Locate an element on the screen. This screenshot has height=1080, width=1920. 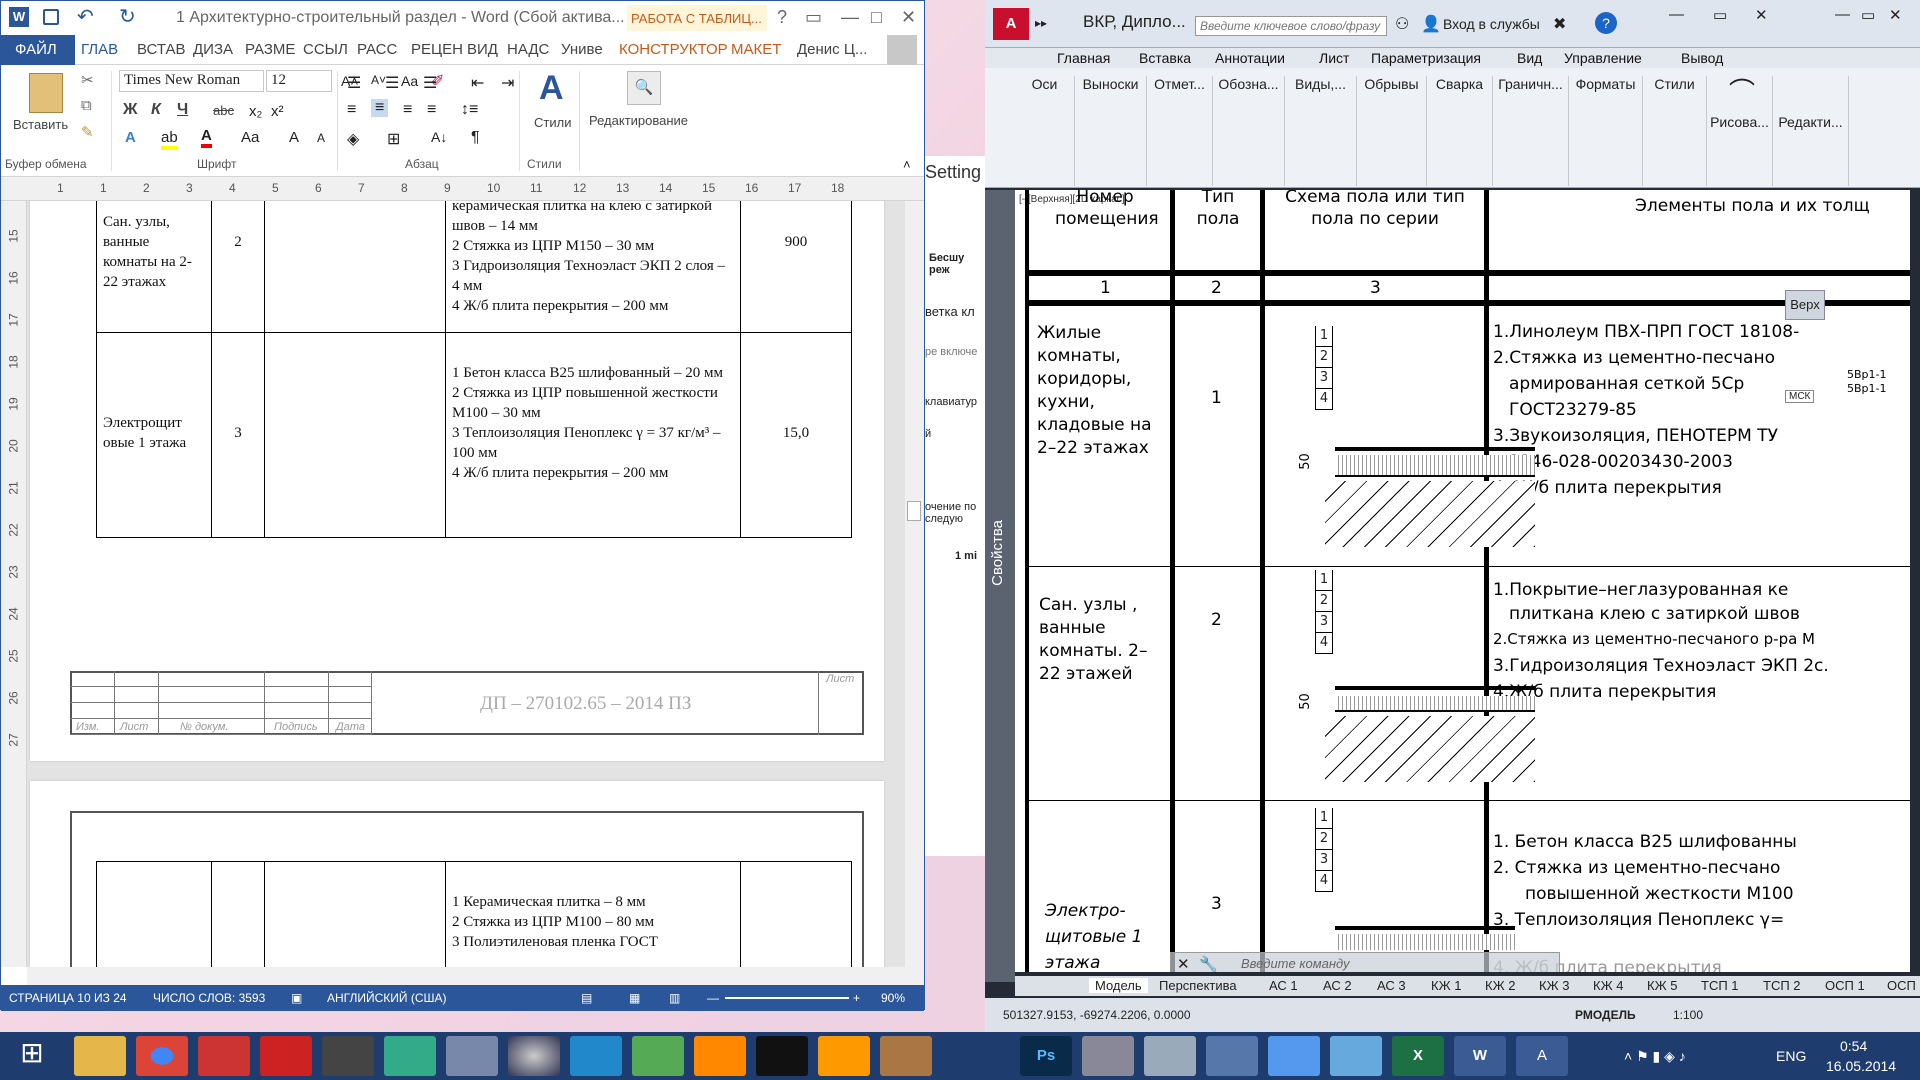
font-color-icon: A is located at coordinates (206, 137).